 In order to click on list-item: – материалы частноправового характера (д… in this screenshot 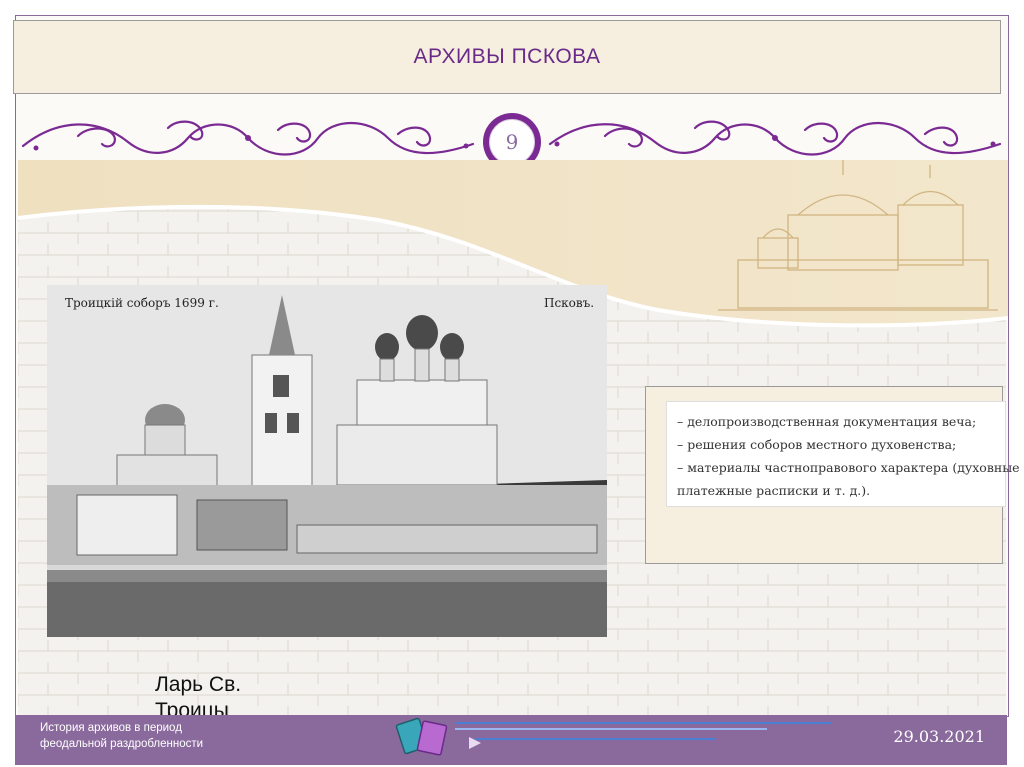, I will do `click(848, 467)`.